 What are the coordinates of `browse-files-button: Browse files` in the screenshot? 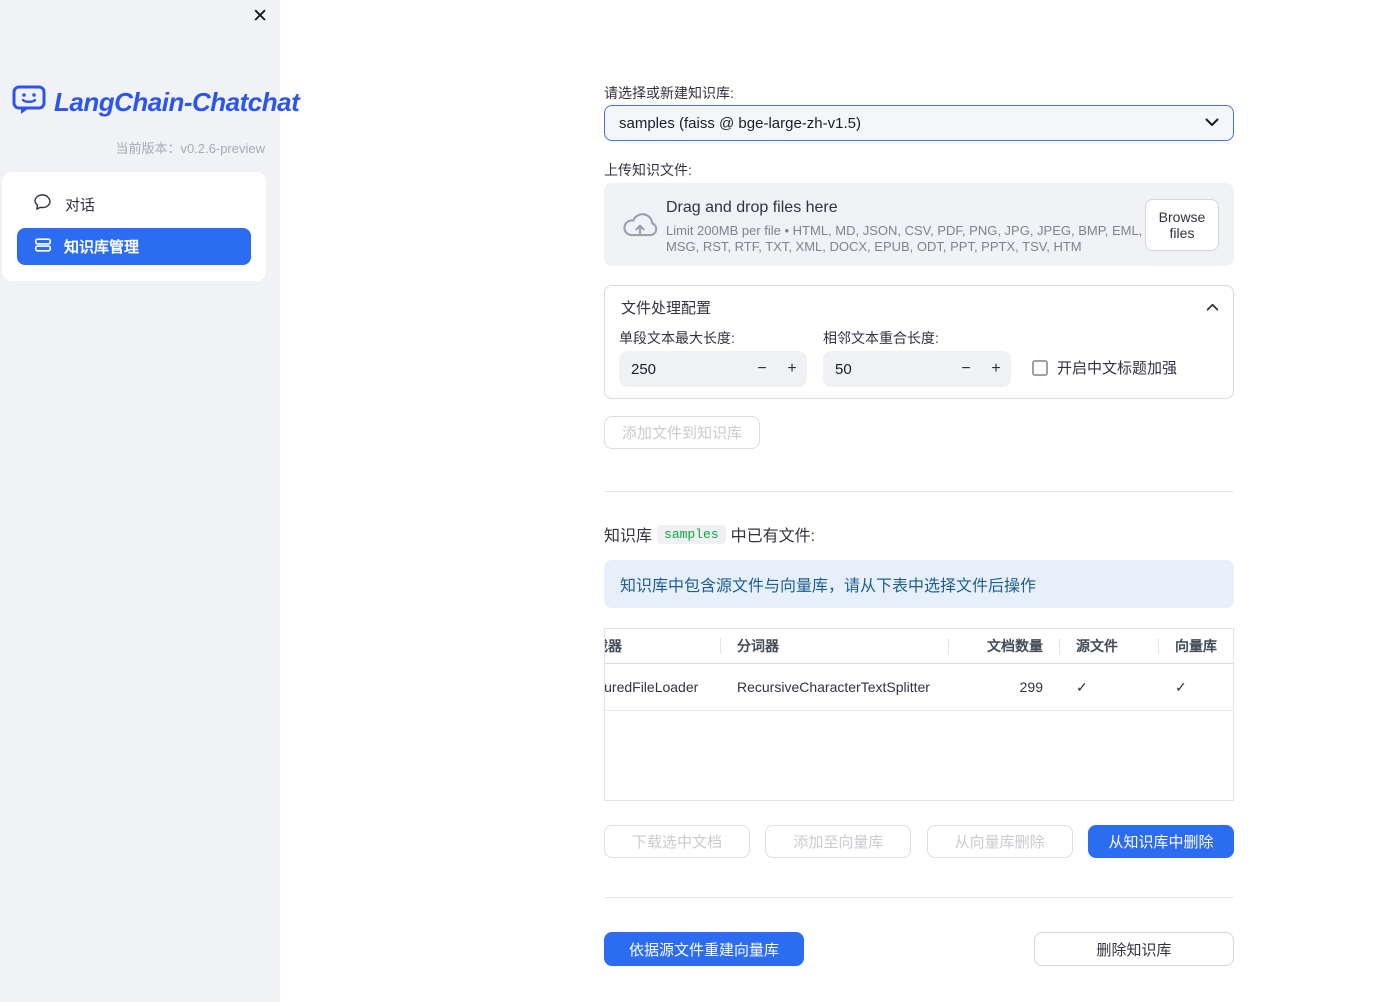 It's located at (1182, 225).